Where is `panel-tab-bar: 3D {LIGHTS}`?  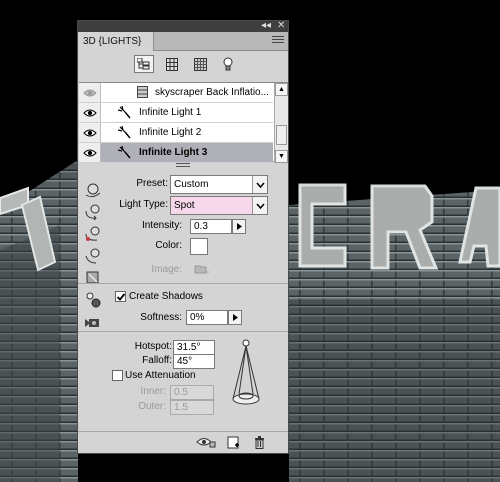
panel-tab-bar: 3D {LIGHTS} is located at coordinates (183, 41).